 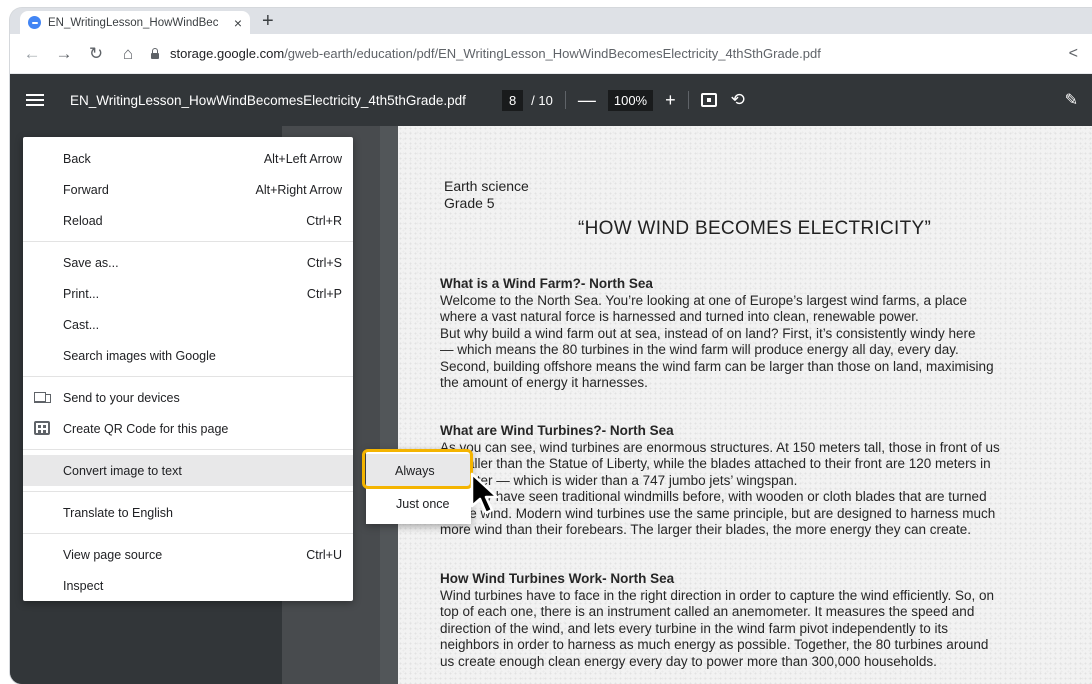 What do you see at coordinates (418, 503) in the screenshot?
I see `submenu-item-just-once: Just once` at bounding box center [418, 503].